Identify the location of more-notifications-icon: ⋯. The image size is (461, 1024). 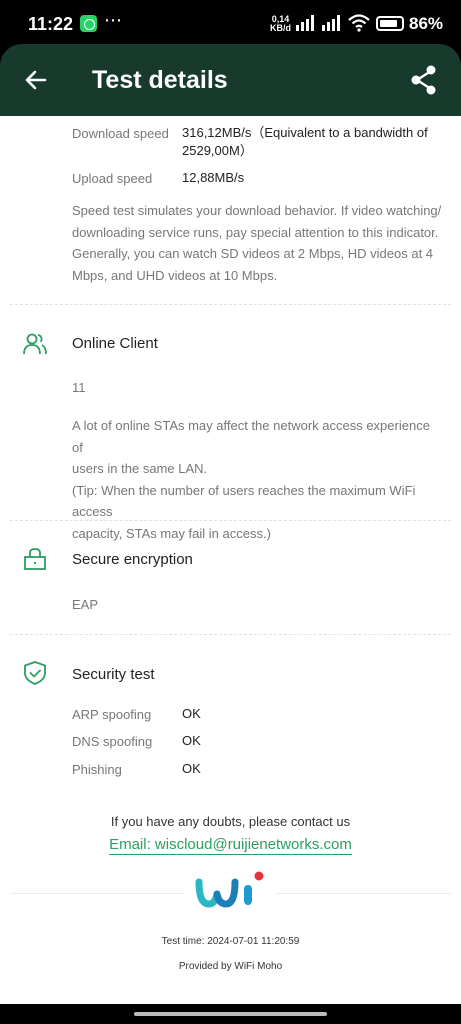
(113, 20).